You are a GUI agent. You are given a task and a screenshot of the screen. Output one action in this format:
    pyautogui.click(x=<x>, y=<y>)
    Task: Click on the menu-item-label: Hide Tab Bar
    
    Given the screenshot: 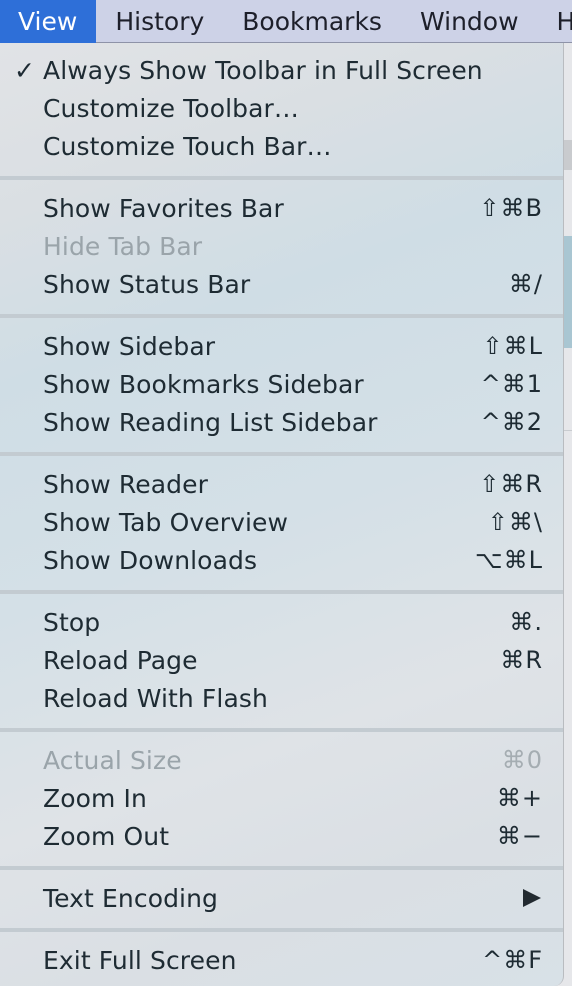 What is the action you would take?
    pyautogui.click(x=123, y=246)
    